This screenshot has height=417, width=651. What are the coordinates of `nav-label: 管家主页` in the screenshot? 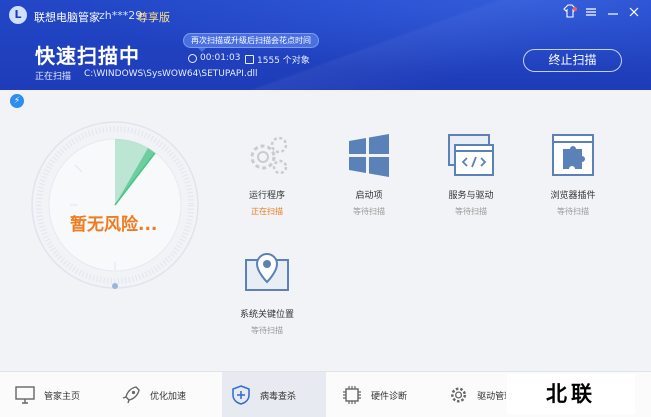 It's located at (62, 396).